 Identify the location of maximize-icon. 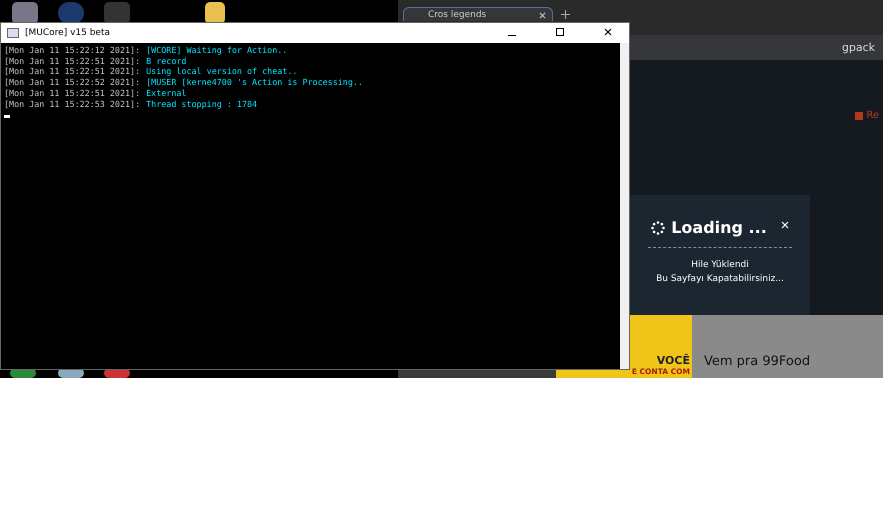
(560, 32).